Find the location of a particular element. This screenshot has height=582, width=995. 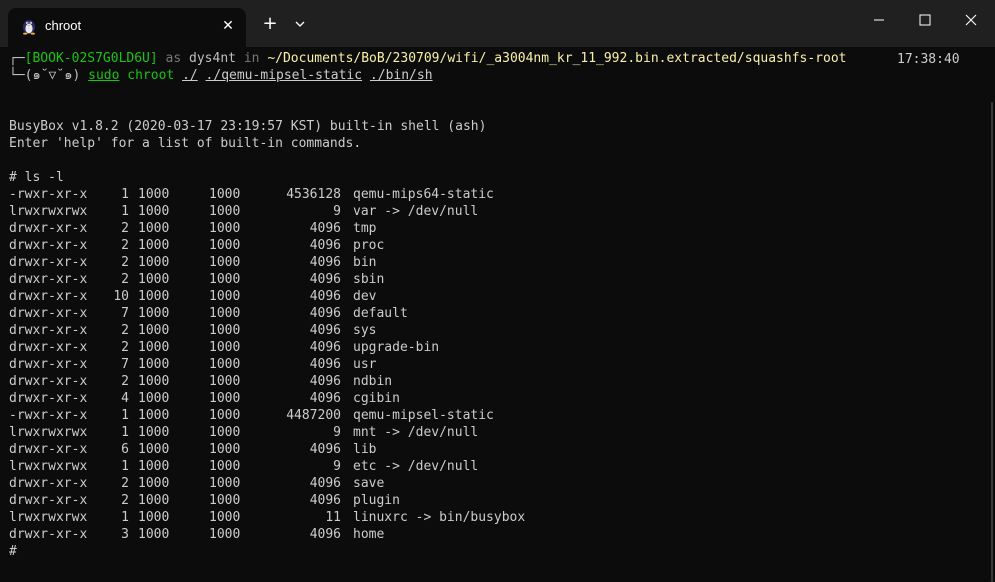

link-count: 6 is located at coordinates (125, 449).